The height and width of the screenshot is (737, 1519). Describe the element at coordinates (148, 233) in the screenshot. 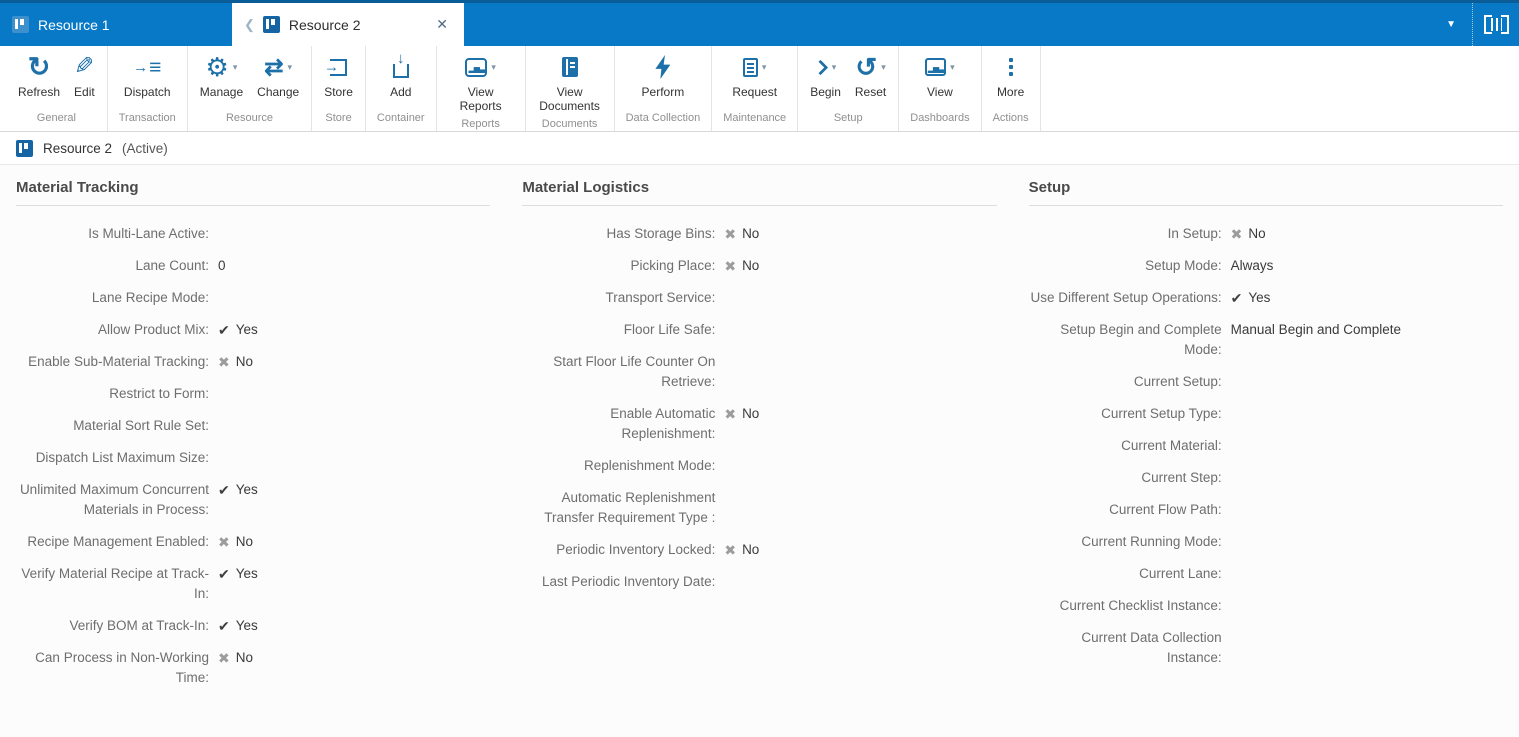

I see `field-label: Is Multi-Lane Active:` at that location.